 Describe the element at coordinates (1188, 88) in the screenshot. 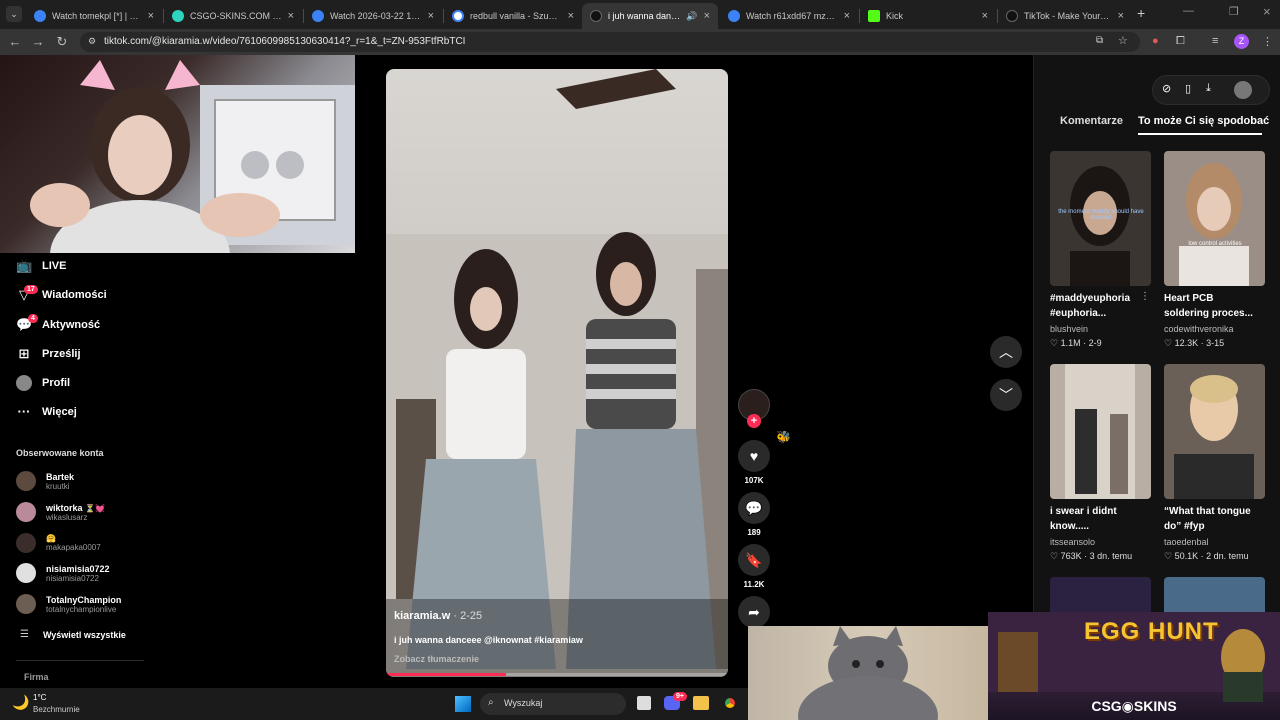

I see `phone-icon: ▯` at that location.